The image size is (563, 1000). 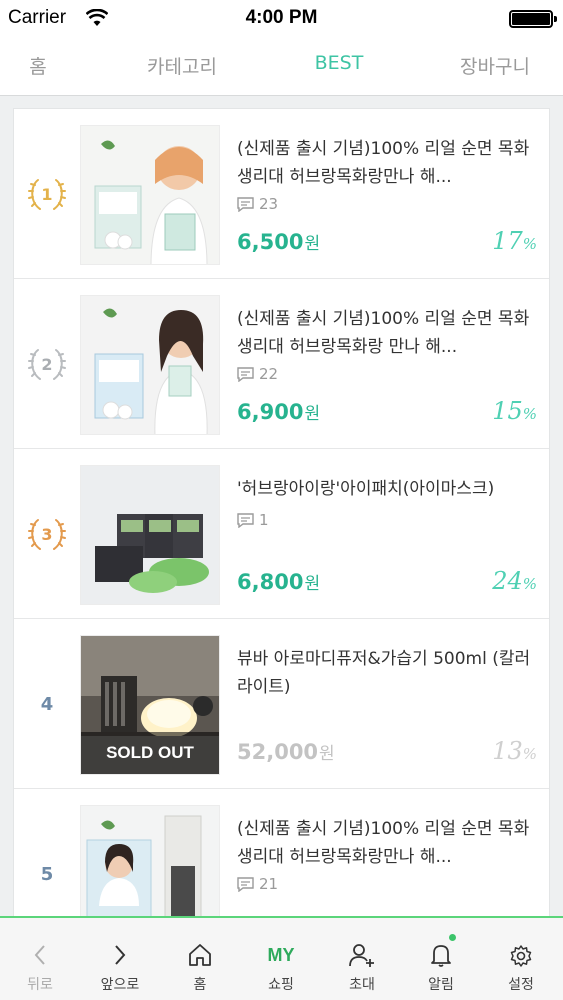 I want to click on discount-value: 15, so click(x=507, y=411).